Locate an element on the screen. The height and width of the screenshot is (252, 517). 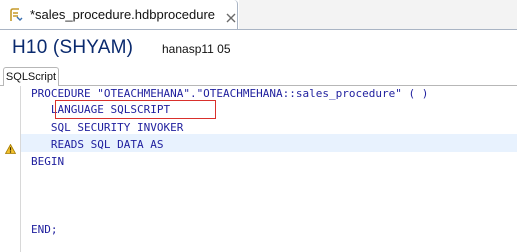
tab-strip-background is located at coordinates (378, 14).